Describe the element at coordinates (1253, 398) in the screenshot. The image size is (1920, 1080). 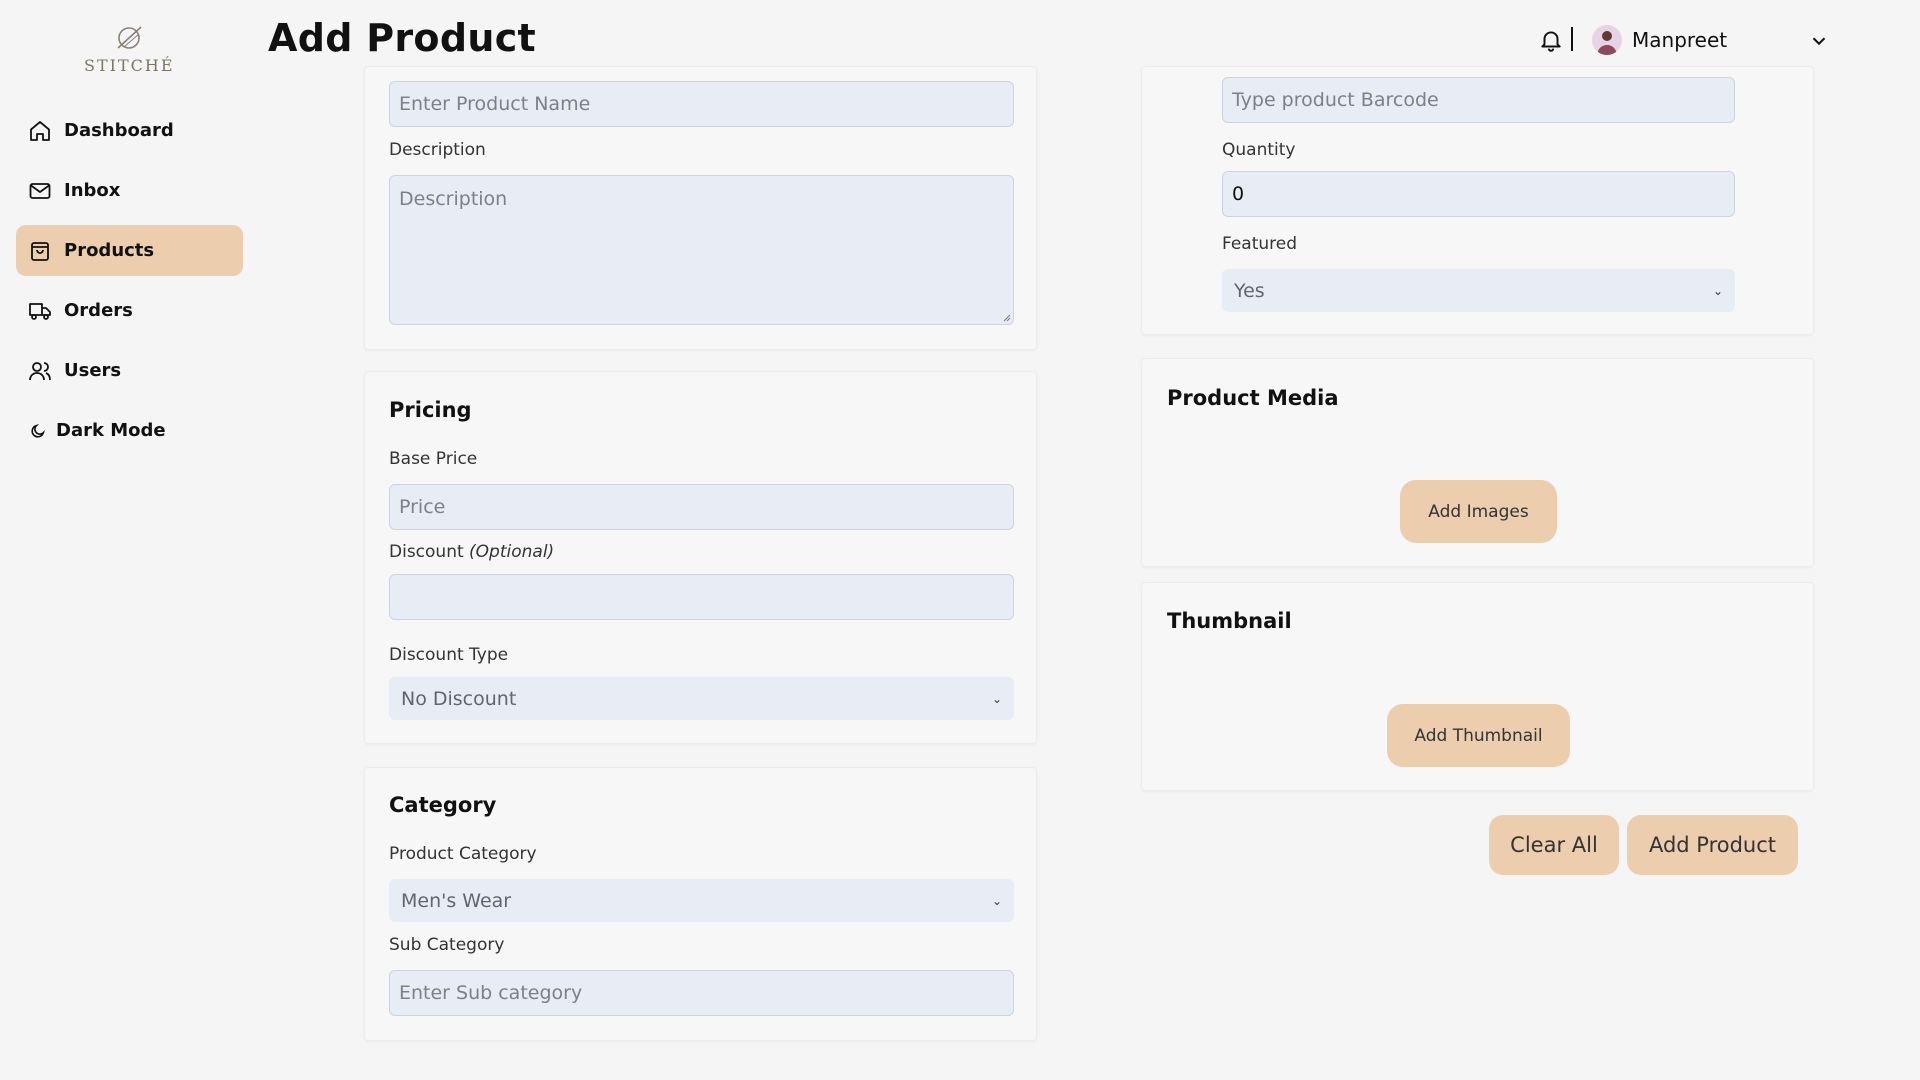
I see `product-media-title: Product Media` at that location.